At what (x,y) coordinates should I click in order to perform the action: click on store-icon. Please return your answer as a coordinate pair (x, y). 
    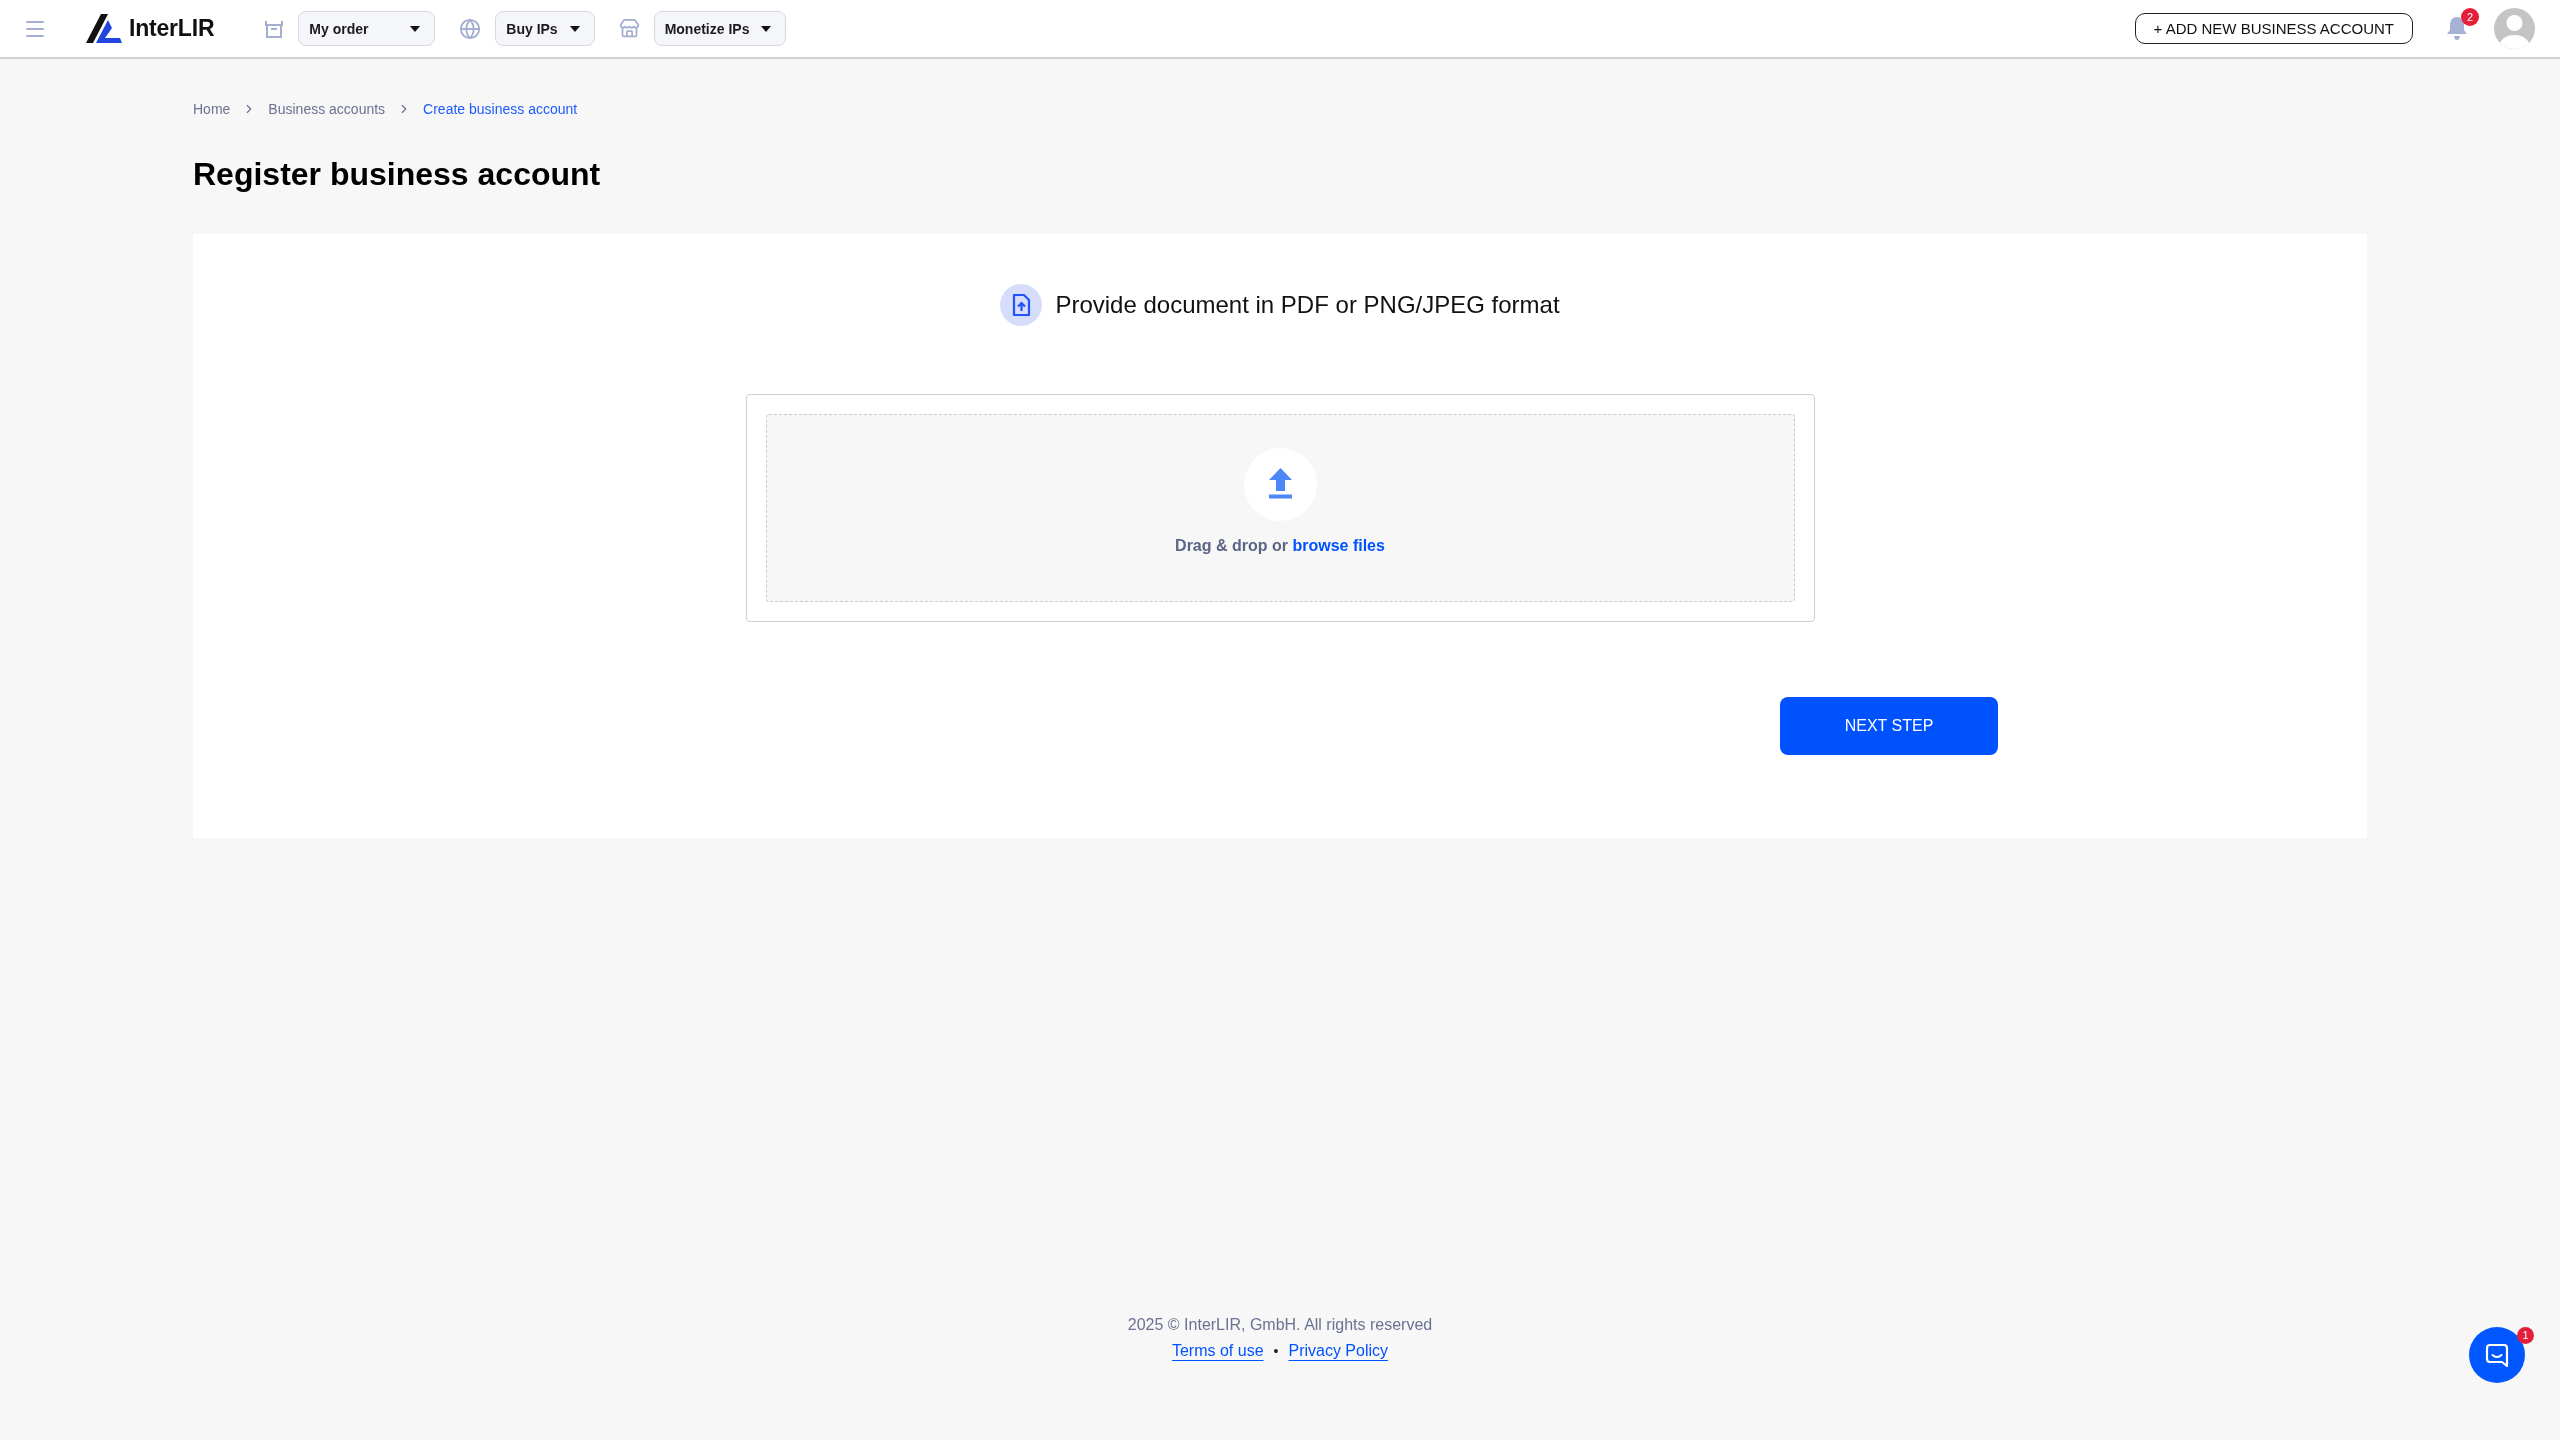
    Looking at the image, I should click on (629, 28).